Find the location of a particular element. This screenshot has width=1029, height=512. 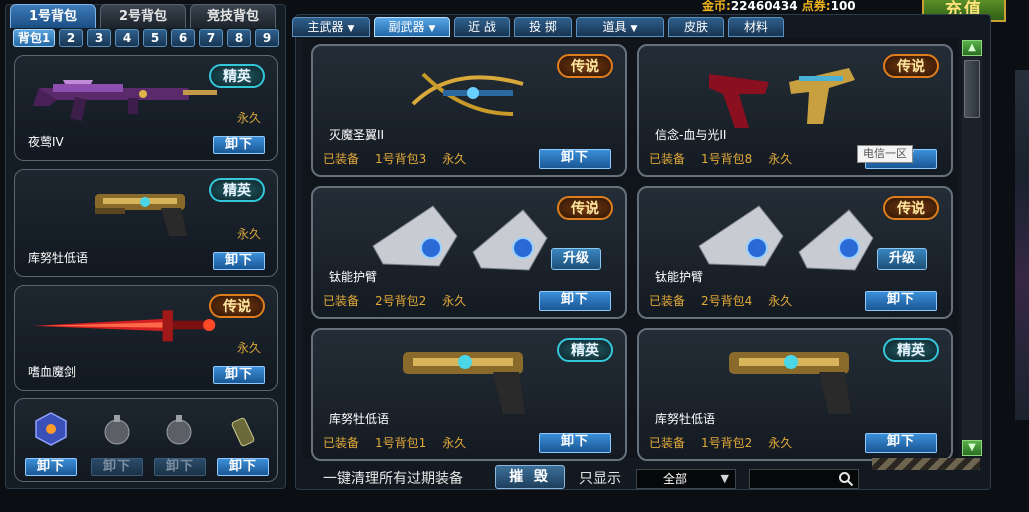

bag-location: 2号背包2 is located at coordinates (401, 301).